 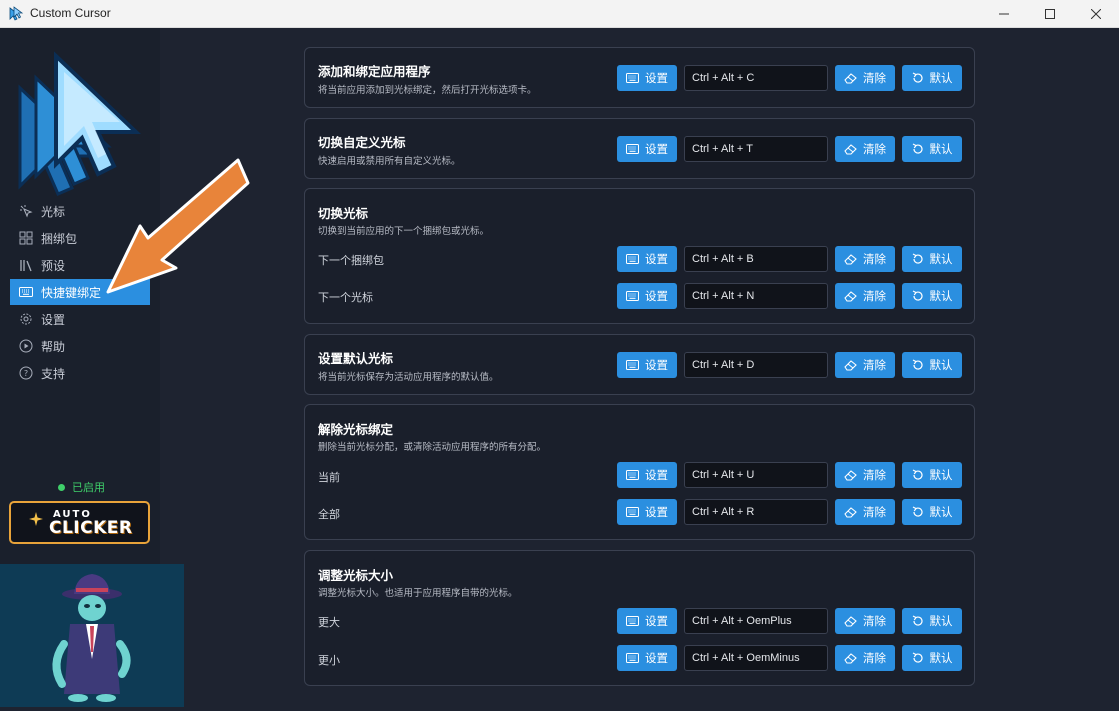 What do you see at coordinates (80, 373) in the screenshot?
I see `sidebar-item-support: ? 支持` at bounding box center [80, 373].